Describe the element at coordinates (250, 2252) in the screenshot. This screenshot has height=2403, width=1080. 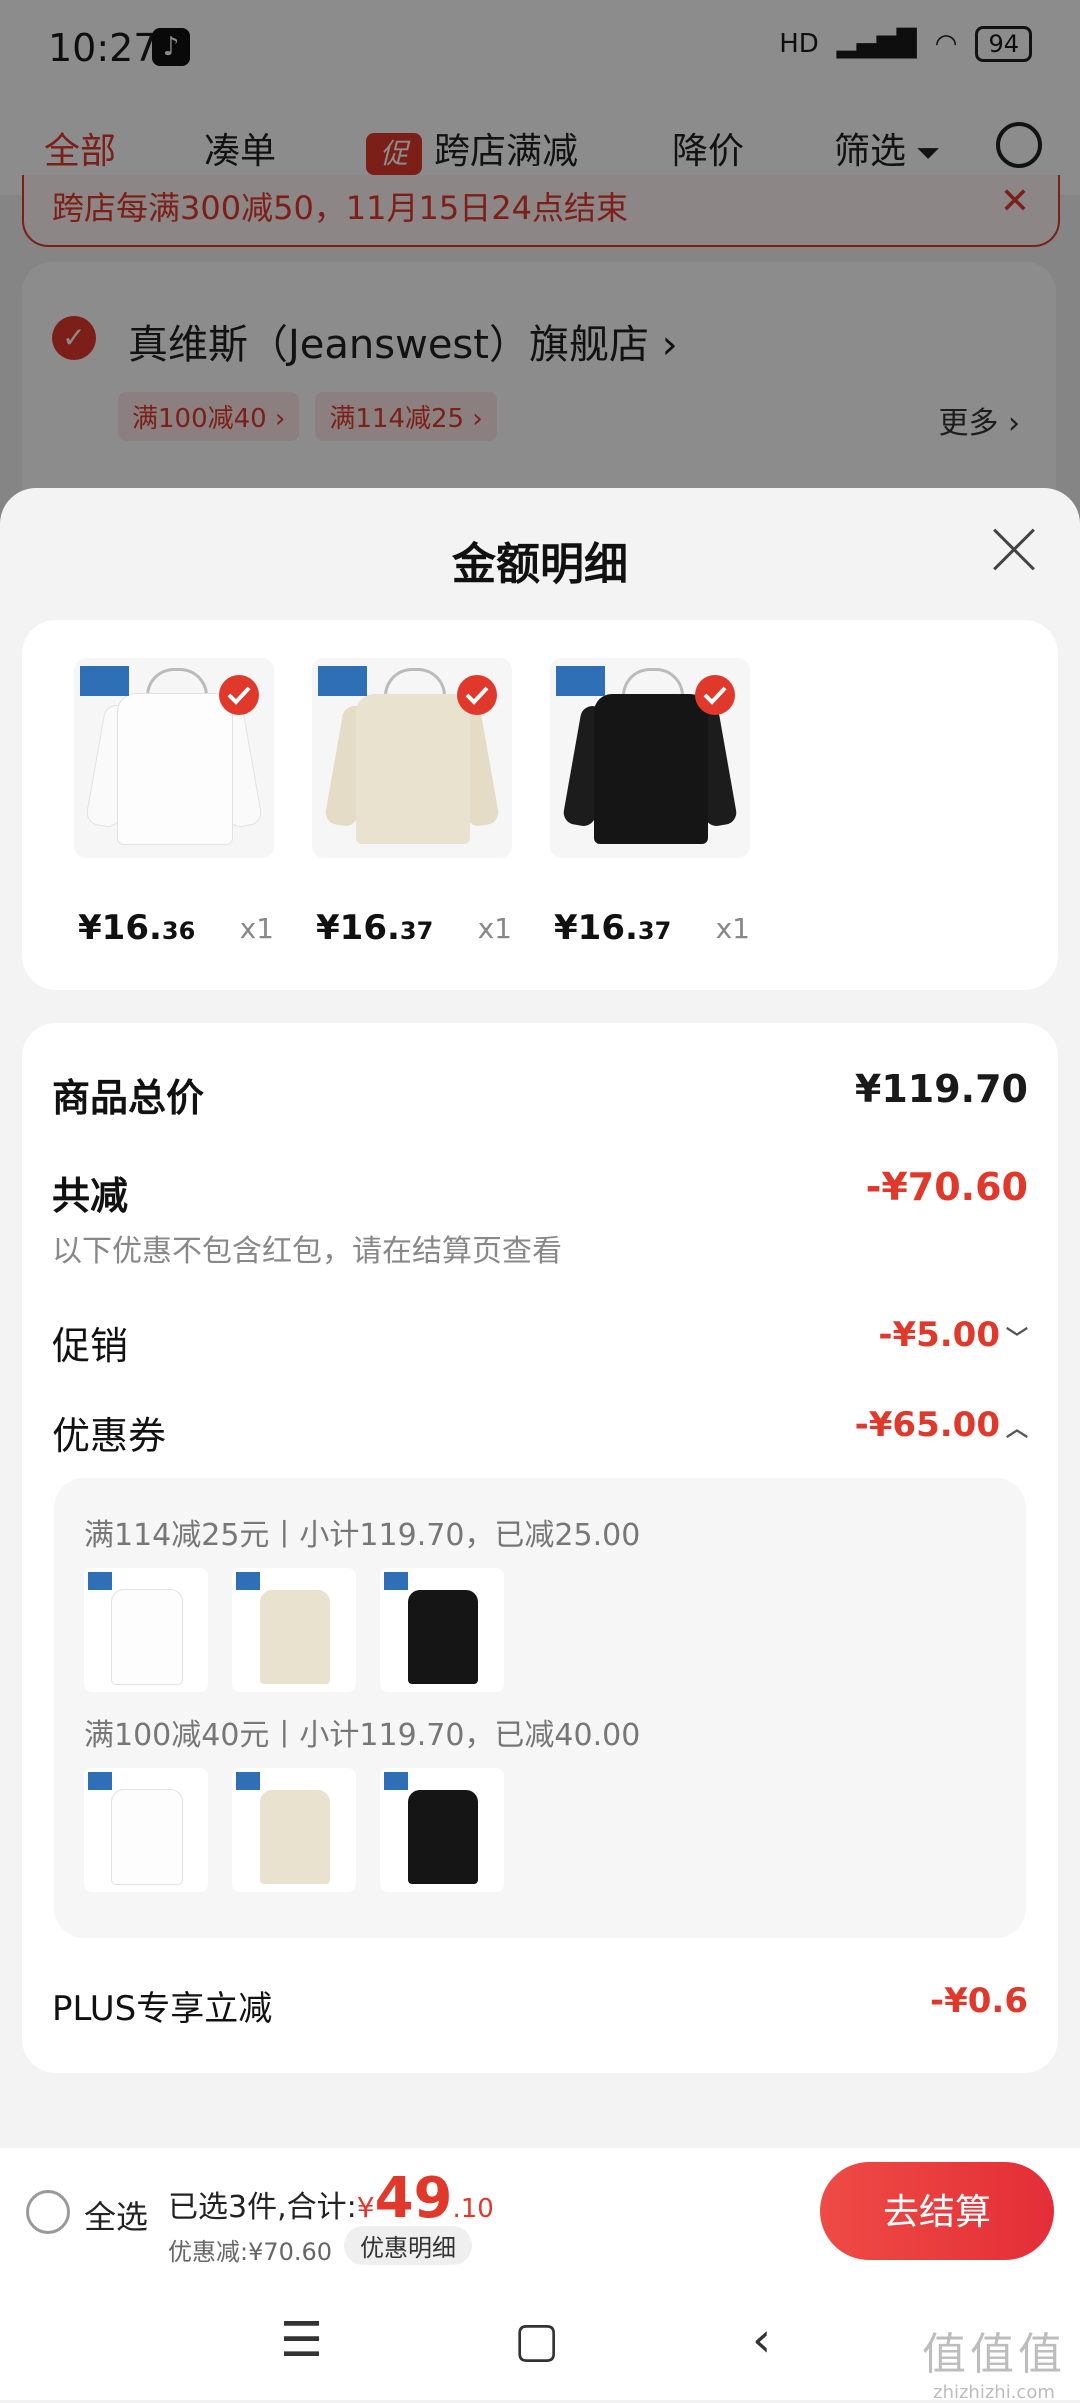
I see `saved-amount: 优惠减:¥70.60` at that location.